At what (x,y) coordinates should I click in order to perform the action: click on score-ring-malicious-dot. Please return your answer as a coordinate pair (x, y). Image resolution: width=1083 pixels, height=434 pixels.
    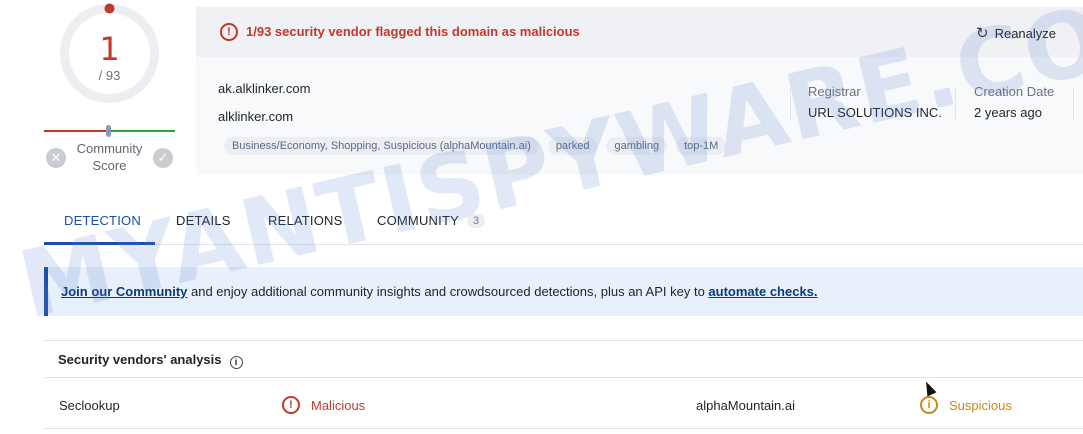
    Looking at the image, I should click on (109, 8).